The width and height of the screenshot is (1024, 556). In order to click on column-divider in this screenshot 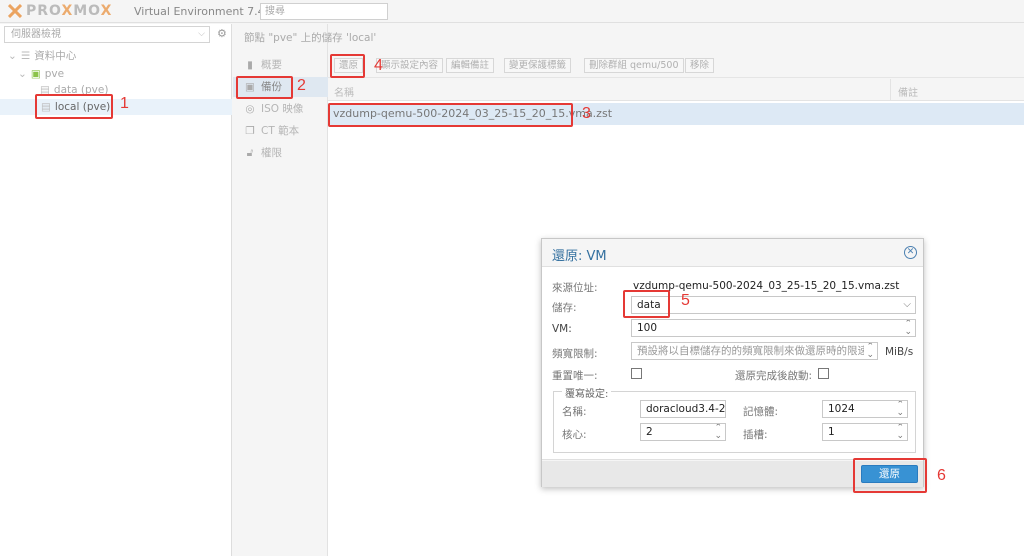, I will do `click(890, 90)`.